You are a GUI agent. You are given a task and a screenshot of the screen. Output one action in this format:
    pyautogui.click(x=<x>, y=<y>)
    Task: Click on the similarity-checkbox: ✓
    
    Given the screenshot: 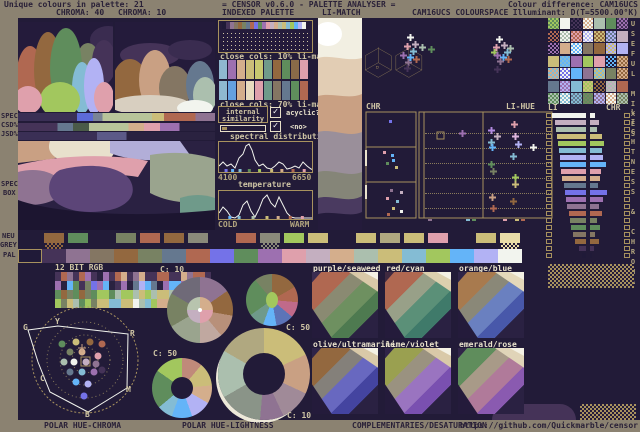 What is the action you would take?
    pyautogui.click(x=275, y=112)
    